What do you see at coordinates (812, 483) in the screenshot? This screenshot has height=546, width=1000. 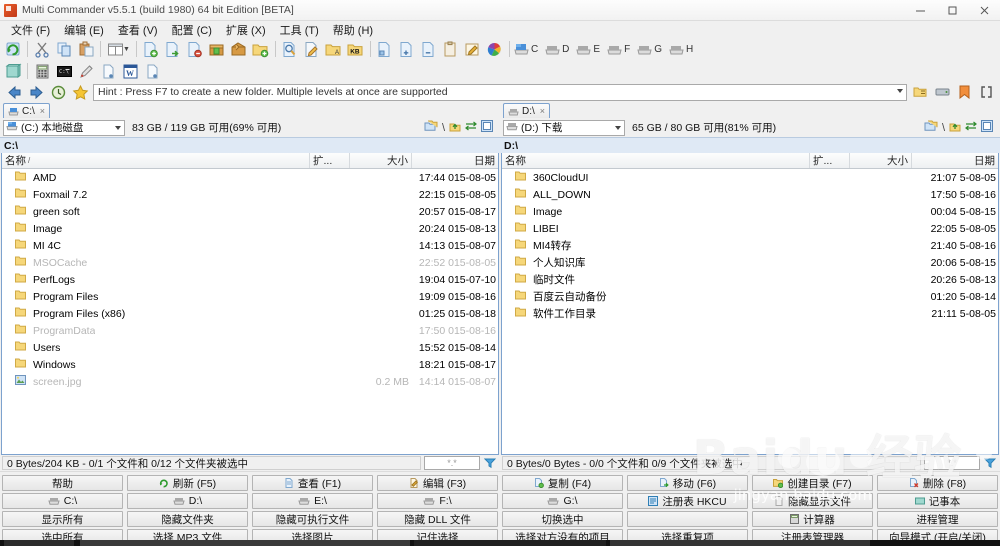 I see `function-button-r1c7: 创建目录 (F7)` at bounding box center [812, 483].